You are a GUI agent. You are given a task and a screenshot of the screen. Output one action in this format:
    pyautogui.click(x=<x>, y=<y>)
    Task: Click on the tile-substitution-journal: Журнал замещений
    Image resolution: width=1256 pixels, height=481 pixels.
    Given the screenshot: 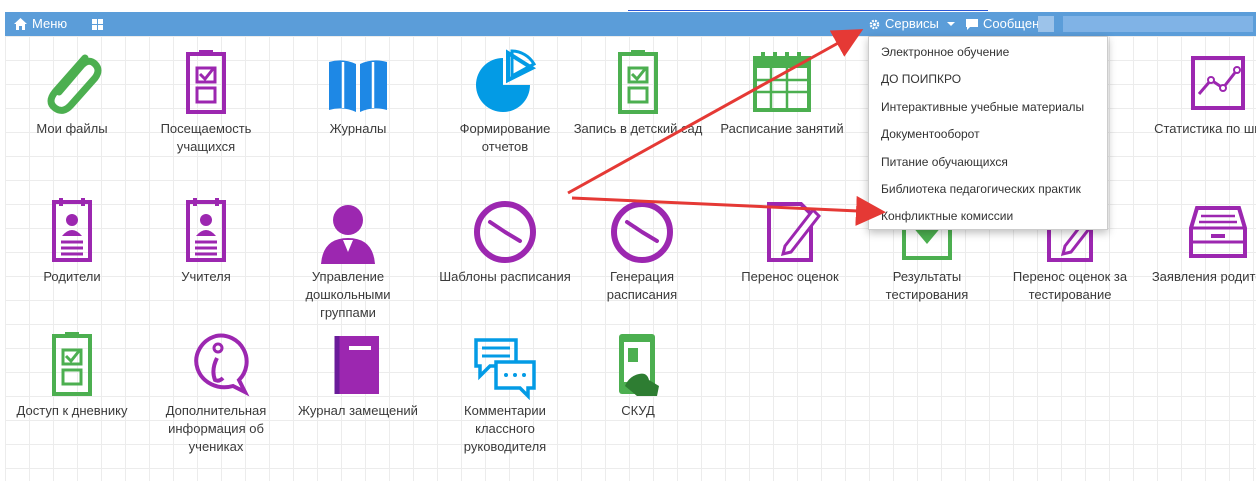 What is the action you would take?
    pyautogui.click(x=358, y=375)
    